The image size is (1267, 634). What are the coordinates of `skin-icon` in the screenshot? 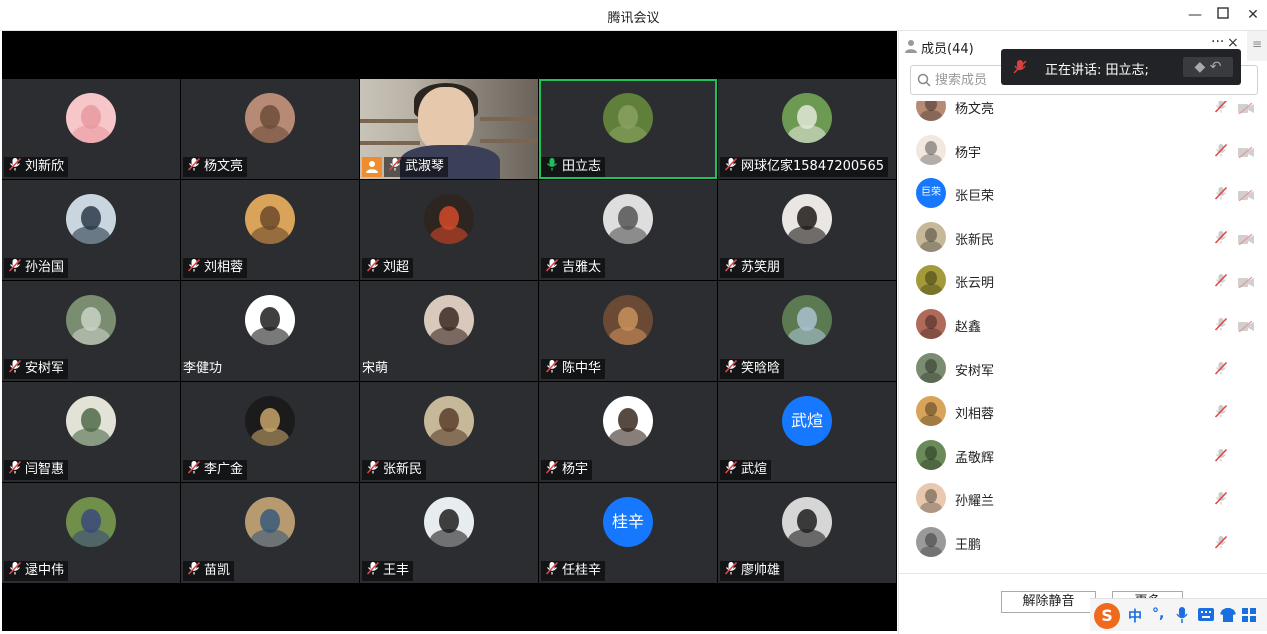 It's located at (1228, 615).